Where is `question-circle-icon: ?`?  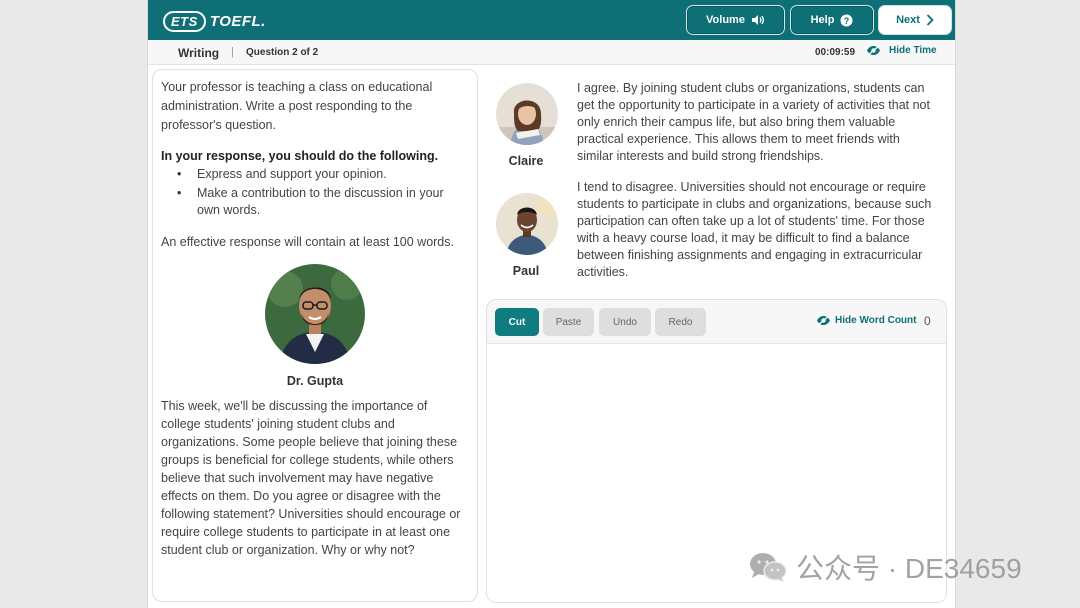 question-circle-icon: ? is located at coordinates (846, 20).